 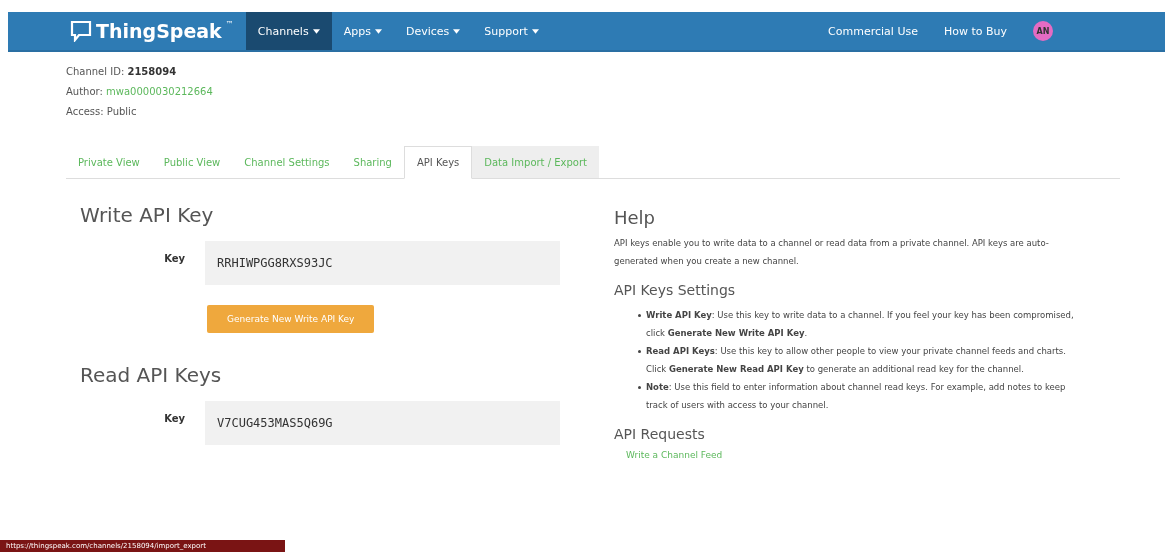 I want to click on author-link: mwa0000030212664, so click(x=159, y=91).